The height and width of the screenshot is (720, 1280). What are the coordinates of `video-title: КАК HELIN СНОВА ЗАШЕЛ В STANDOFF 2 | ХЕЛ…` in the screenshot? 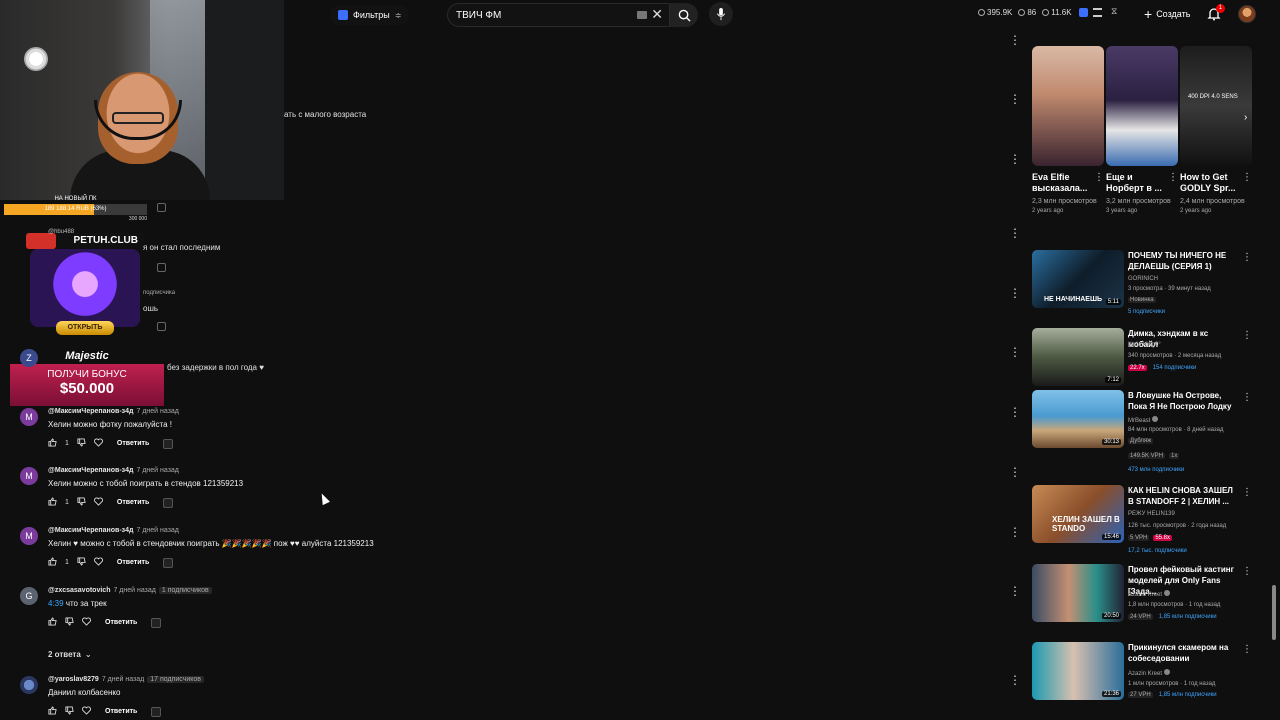 It's located at (1184, 496).